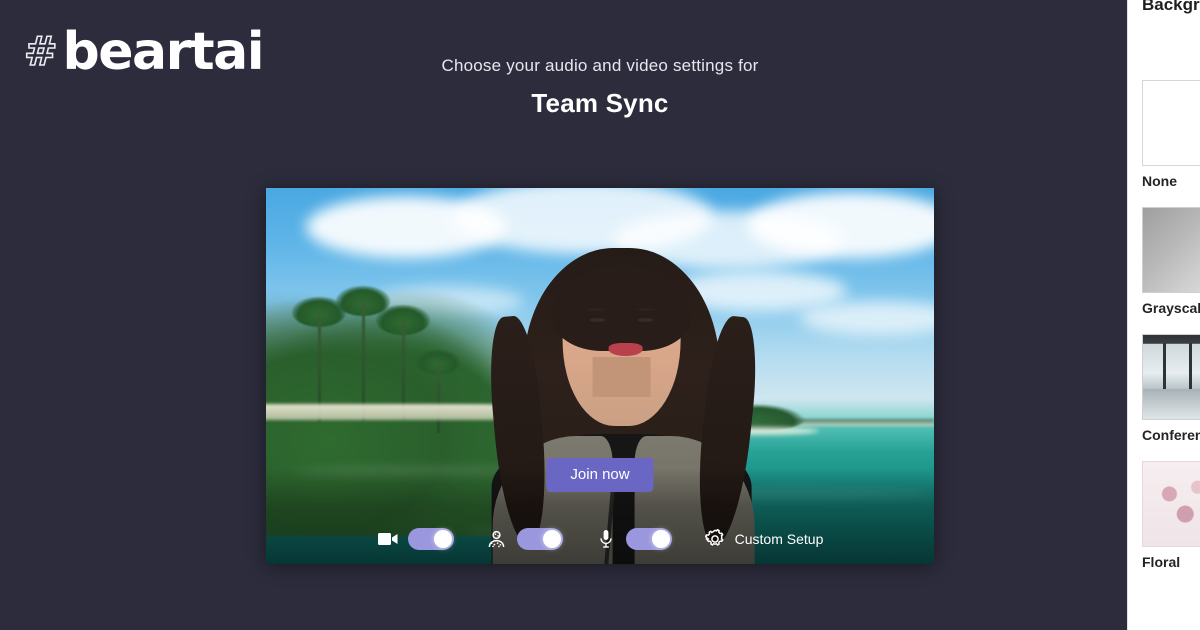  Describe the element at coordinates (600, 475) in the screenshot. I see `join-now-button: Join now` at that location.